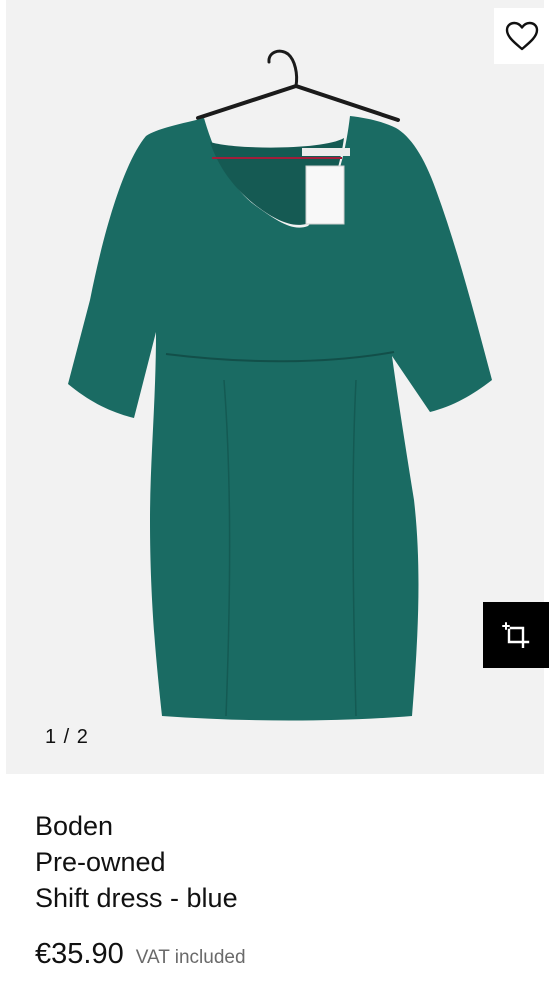 This screenshot has height=1000, width=550. What do you see at coordinates (136, 898) in the screenshot?
I see `product-name: Shift dress - blue` at bounding box center [136, 898].